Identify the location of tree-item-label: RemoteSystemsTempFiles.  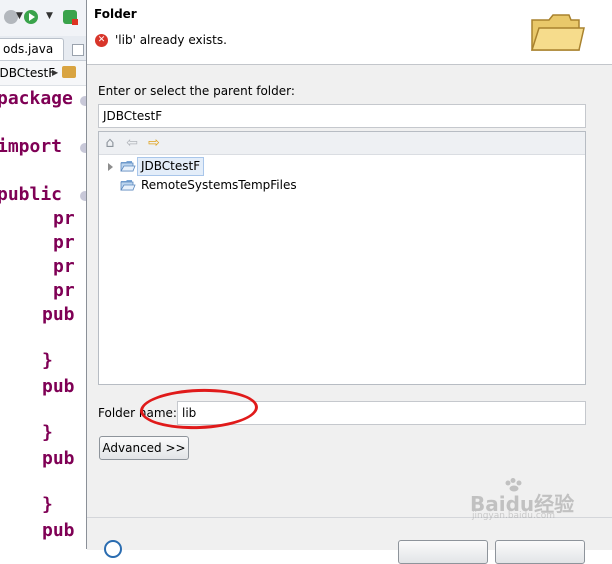
(219, 185).